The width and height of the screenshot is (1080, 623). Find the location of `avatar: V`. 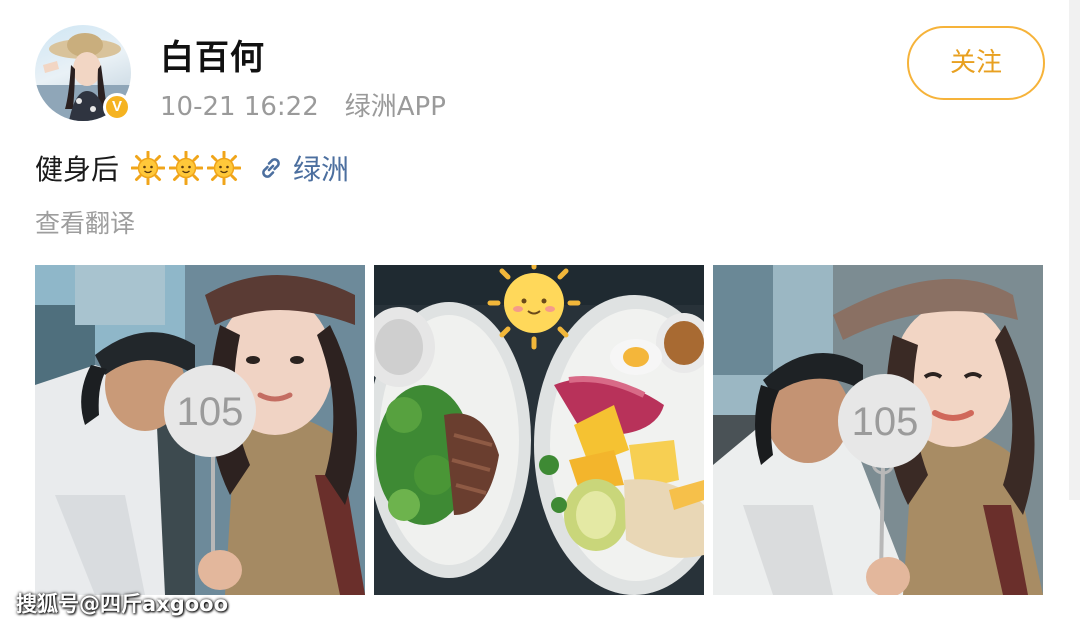

avatar: V is located at coordinates (83, 73).